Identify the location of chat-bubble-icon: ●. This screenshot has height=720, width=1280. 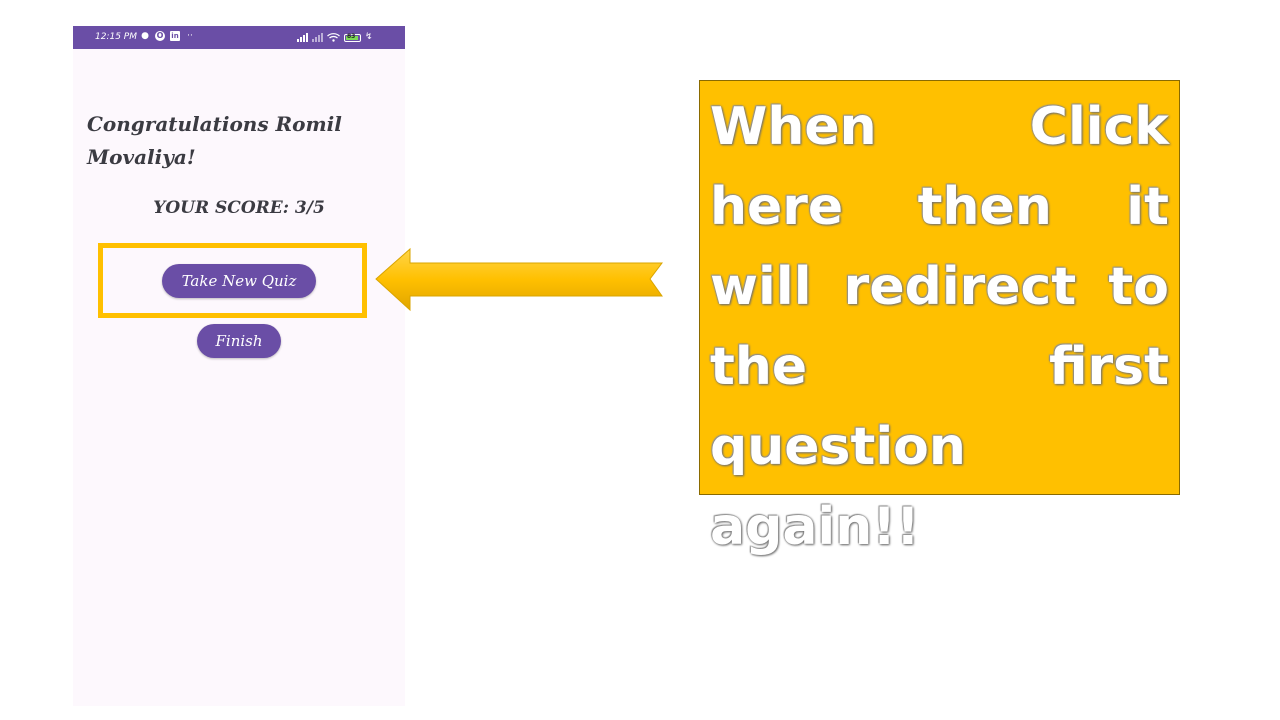
(145, 36).